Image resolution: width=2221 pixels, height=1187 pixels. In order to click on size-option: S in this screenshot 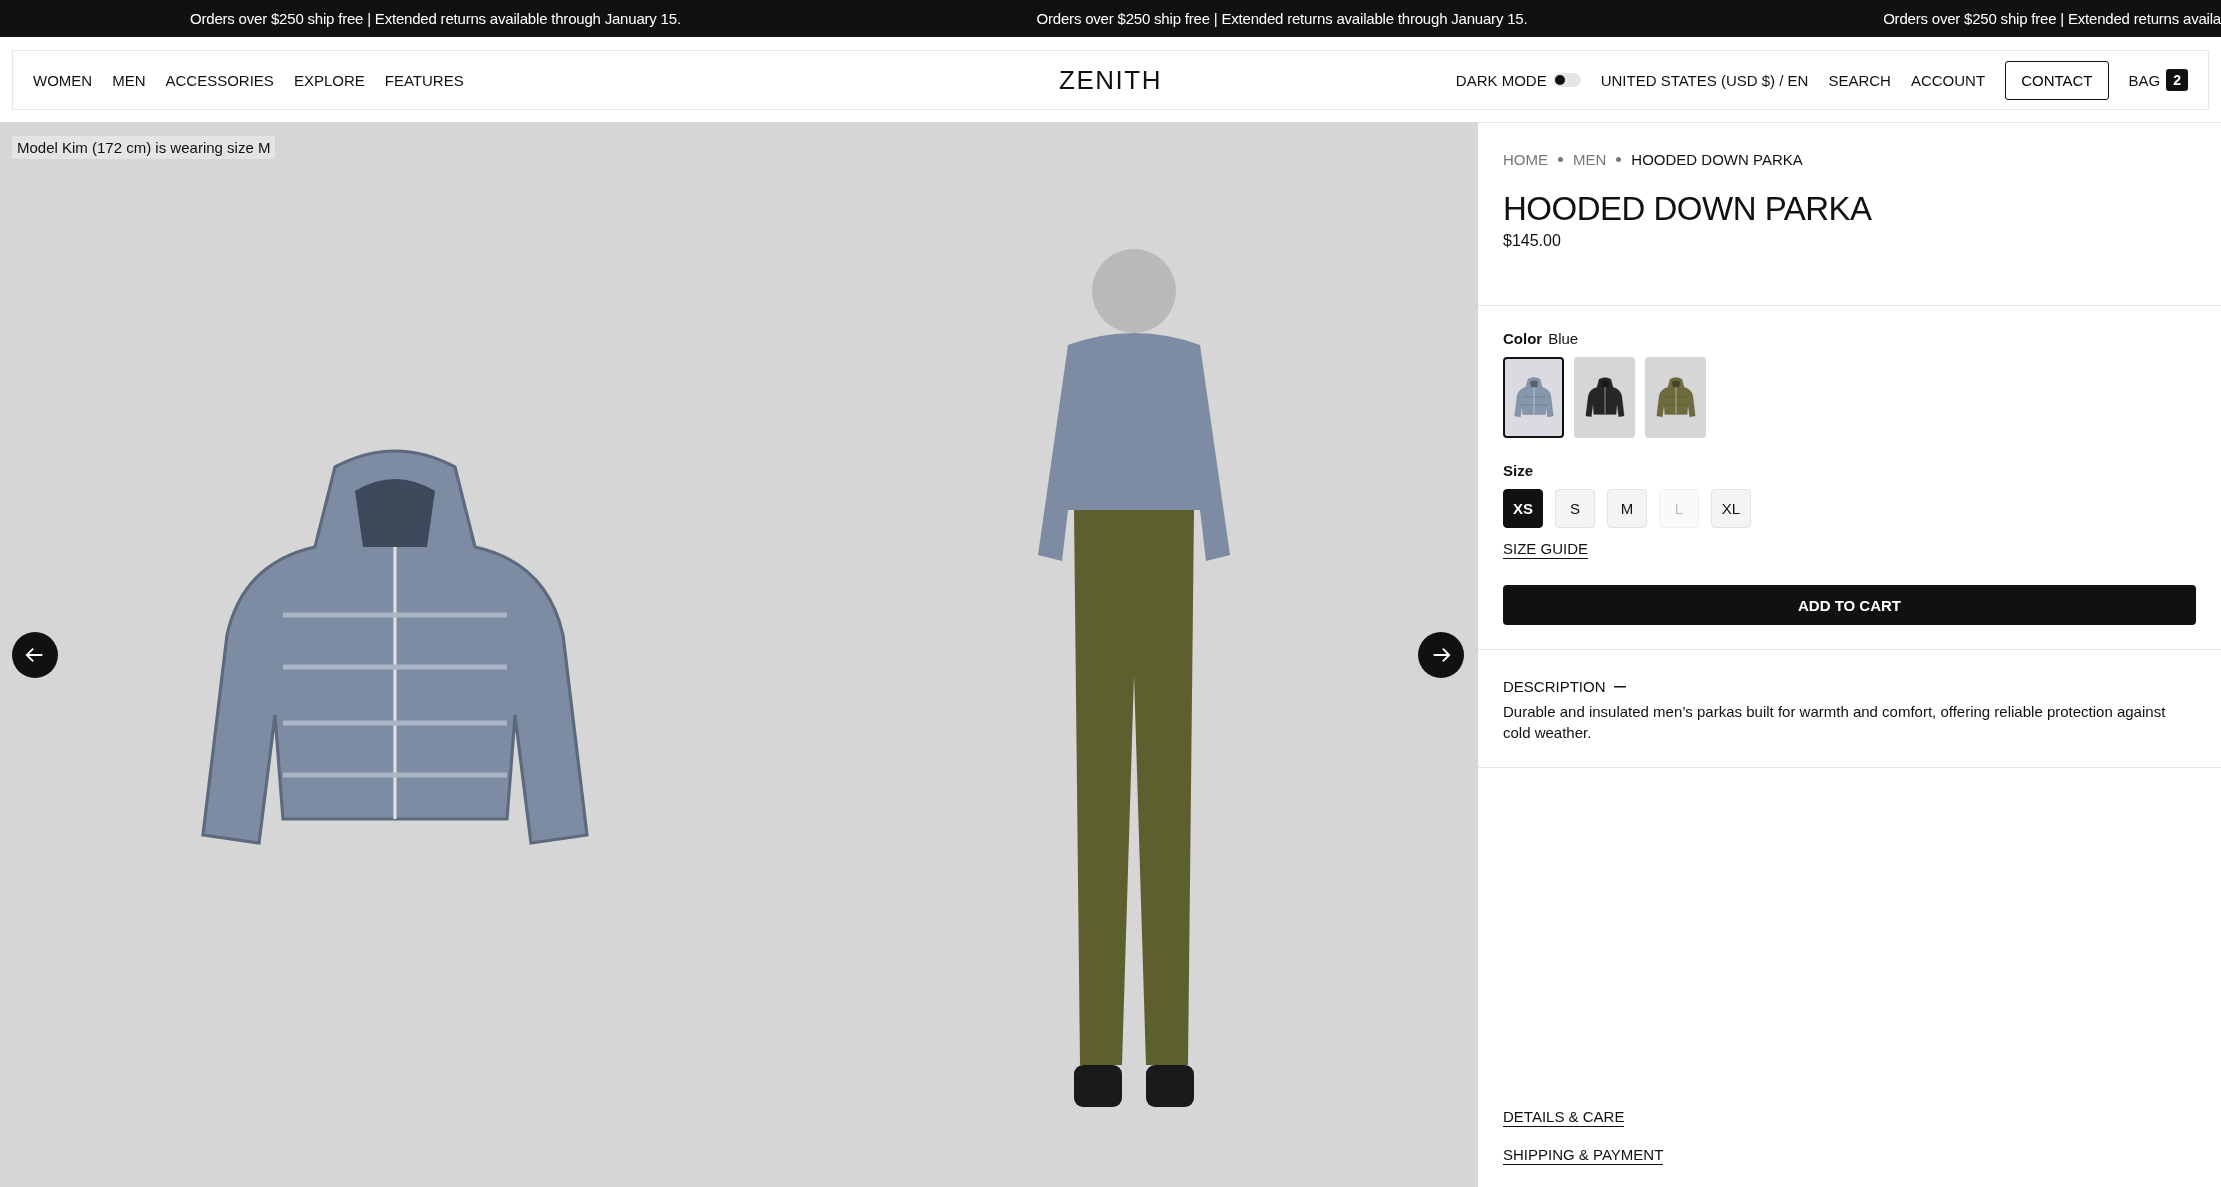, I will do `click(1575, 508)`.